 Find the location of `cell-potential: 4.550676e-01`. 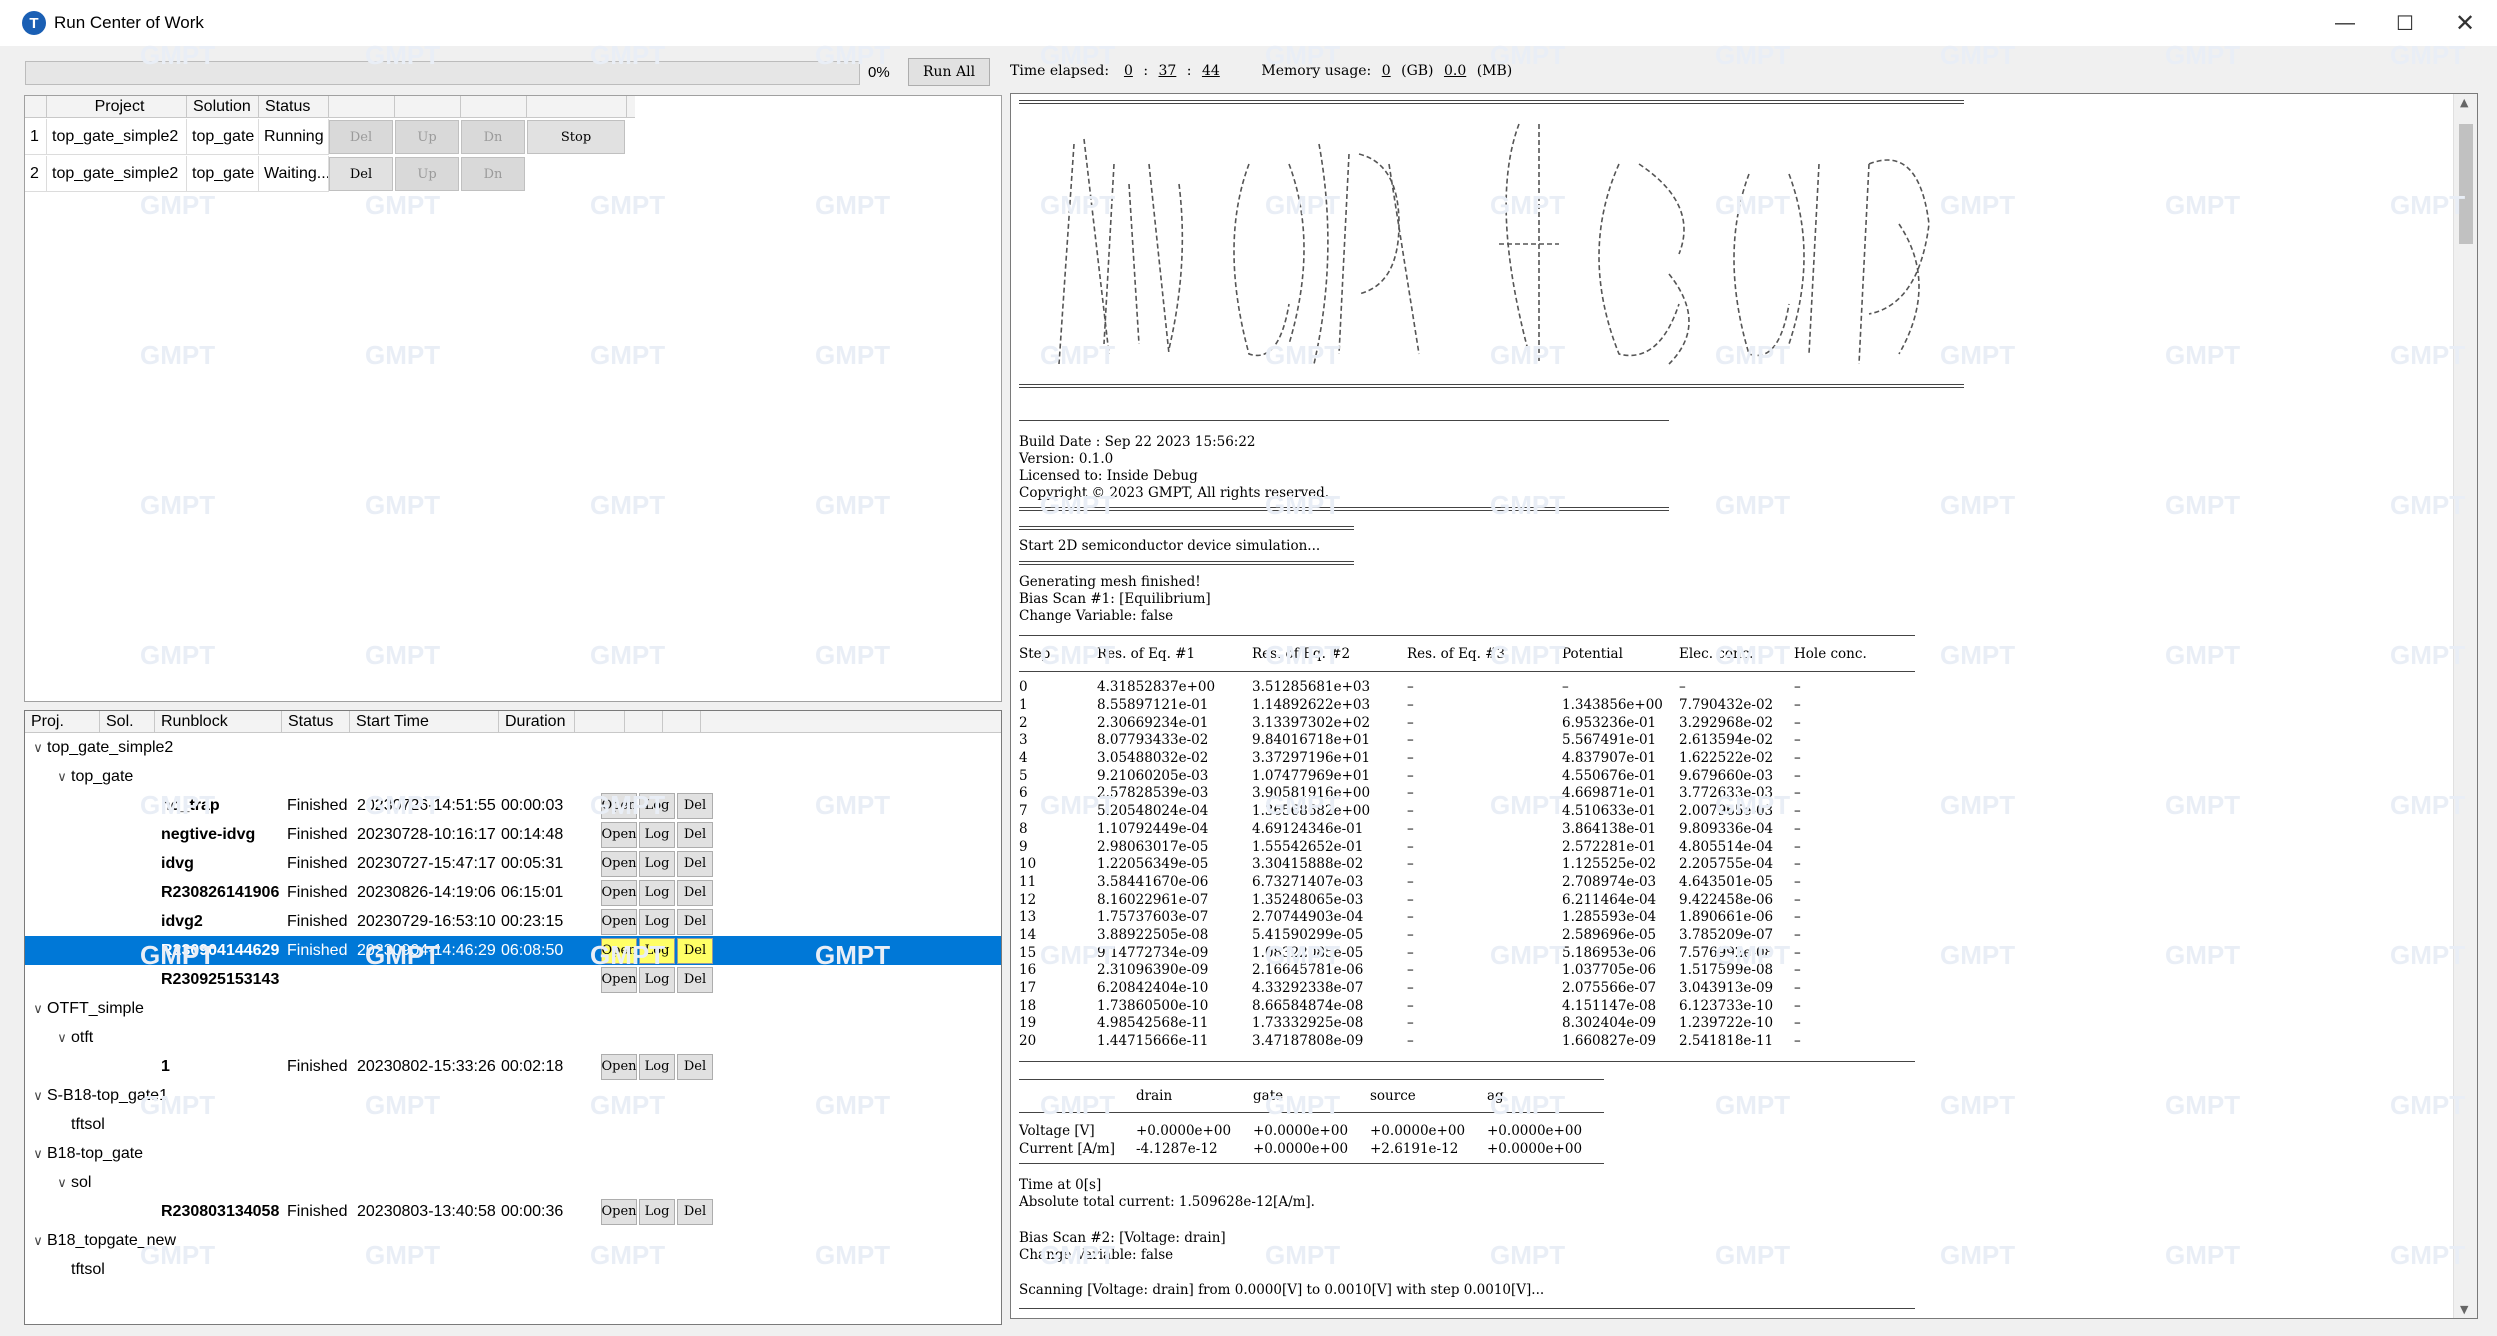

cell-potential: 4.550676e-01 is located at coordinates (1609, 775).